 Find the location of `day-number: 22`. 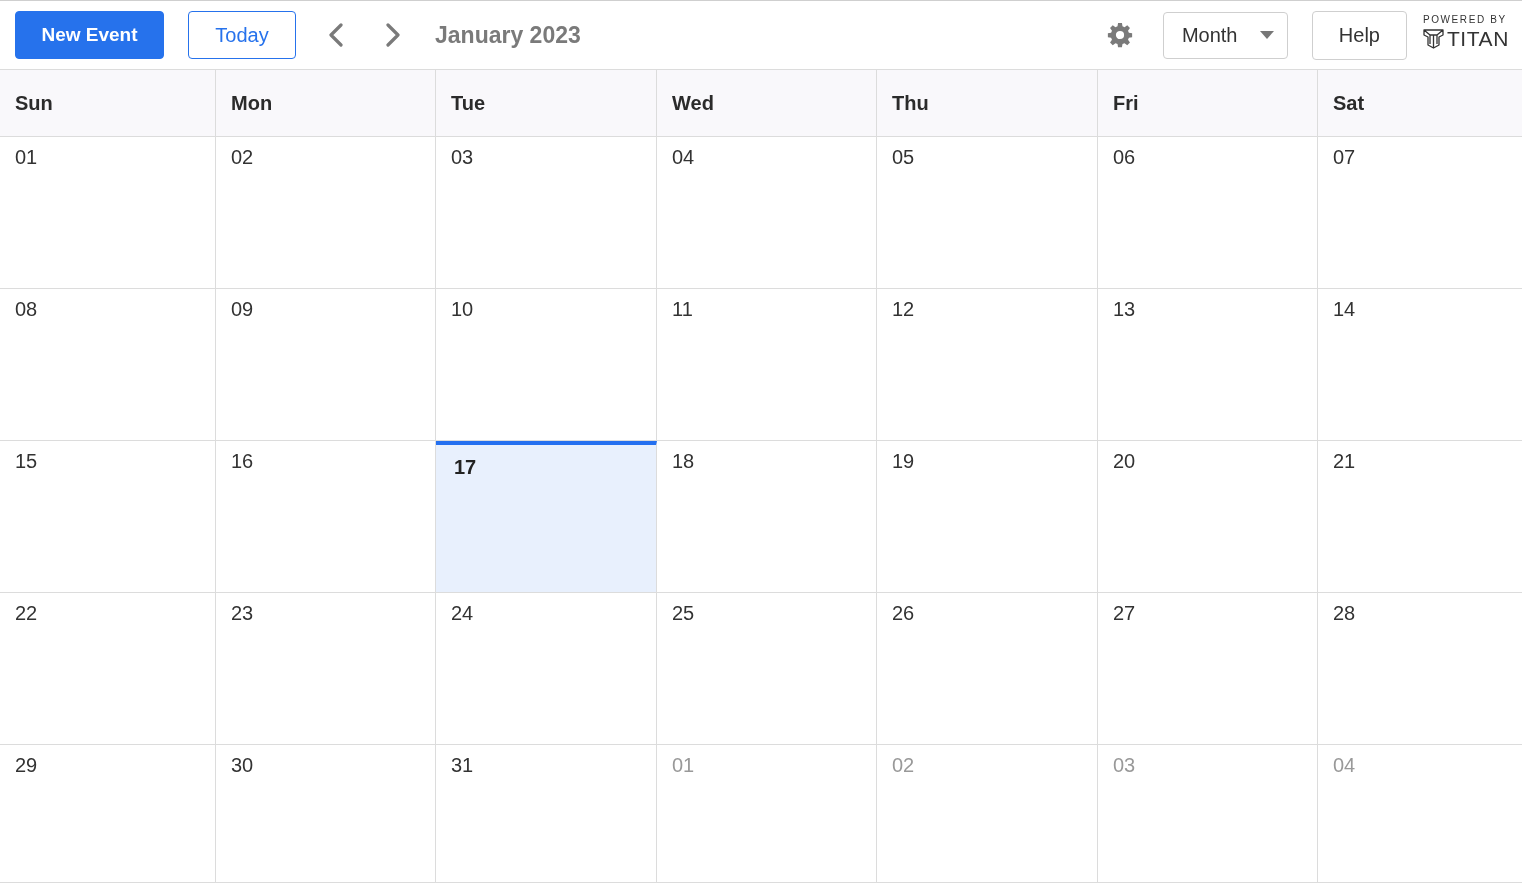

day-number: 22 is located at coordinates (26, 613).